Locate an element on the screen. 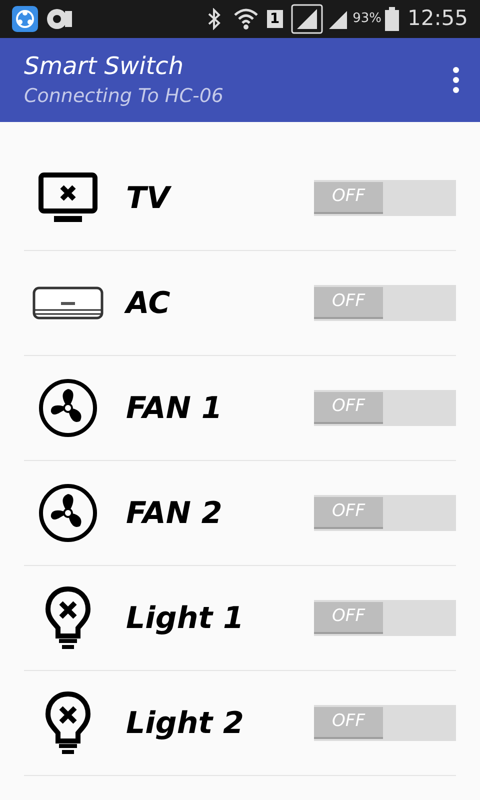 The image size is (480, 800). connection-status: Connecting To HC-06 is located at coordinates (124, 97).